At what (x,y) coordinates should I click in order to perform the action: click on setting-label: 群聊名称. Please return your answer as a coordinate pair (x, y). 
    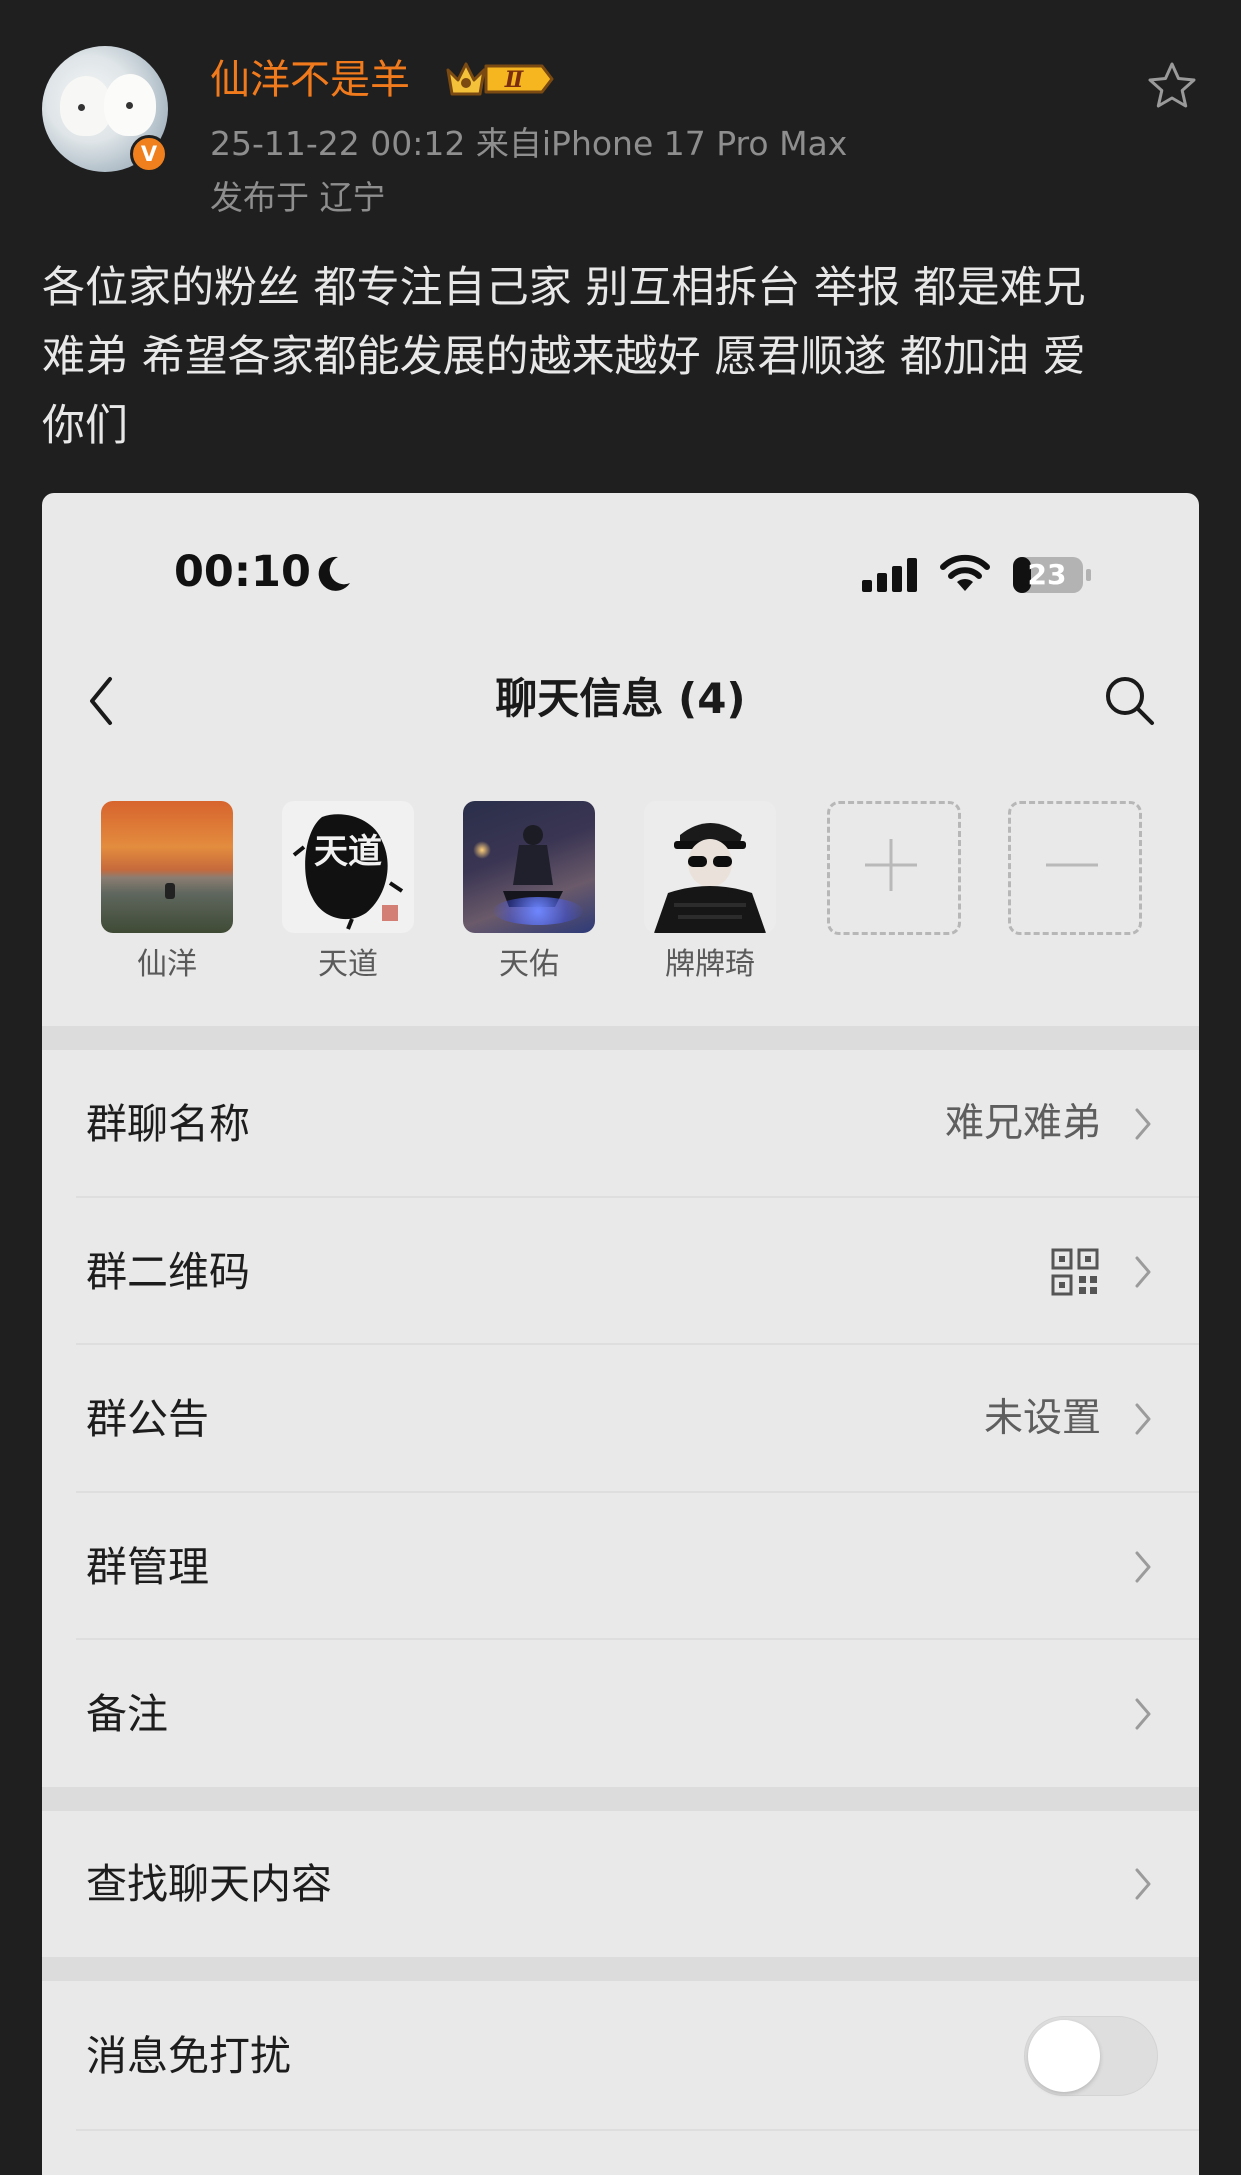
    Looking at the image, I should click on (168, 1124).